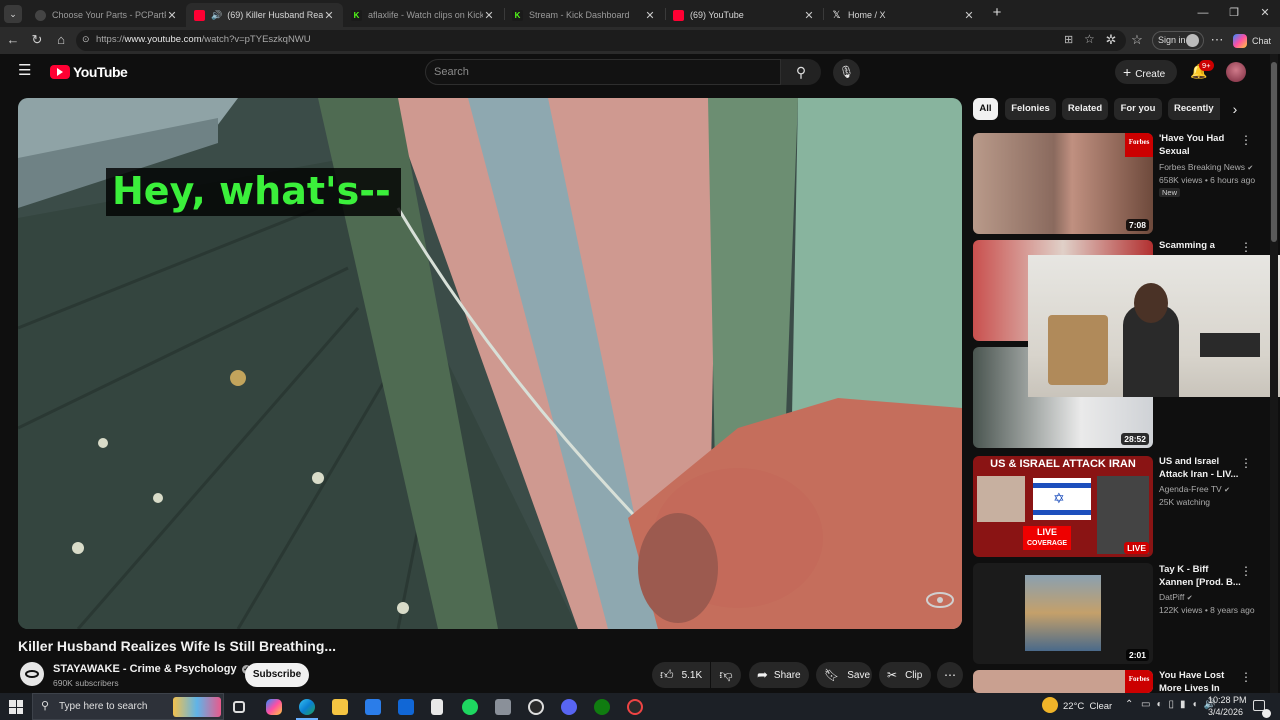  What do you see at coordinates (40, 15) in the screenshot?
I see `pcpartpicker-favicon-icon` at bounding box center [40, 15].